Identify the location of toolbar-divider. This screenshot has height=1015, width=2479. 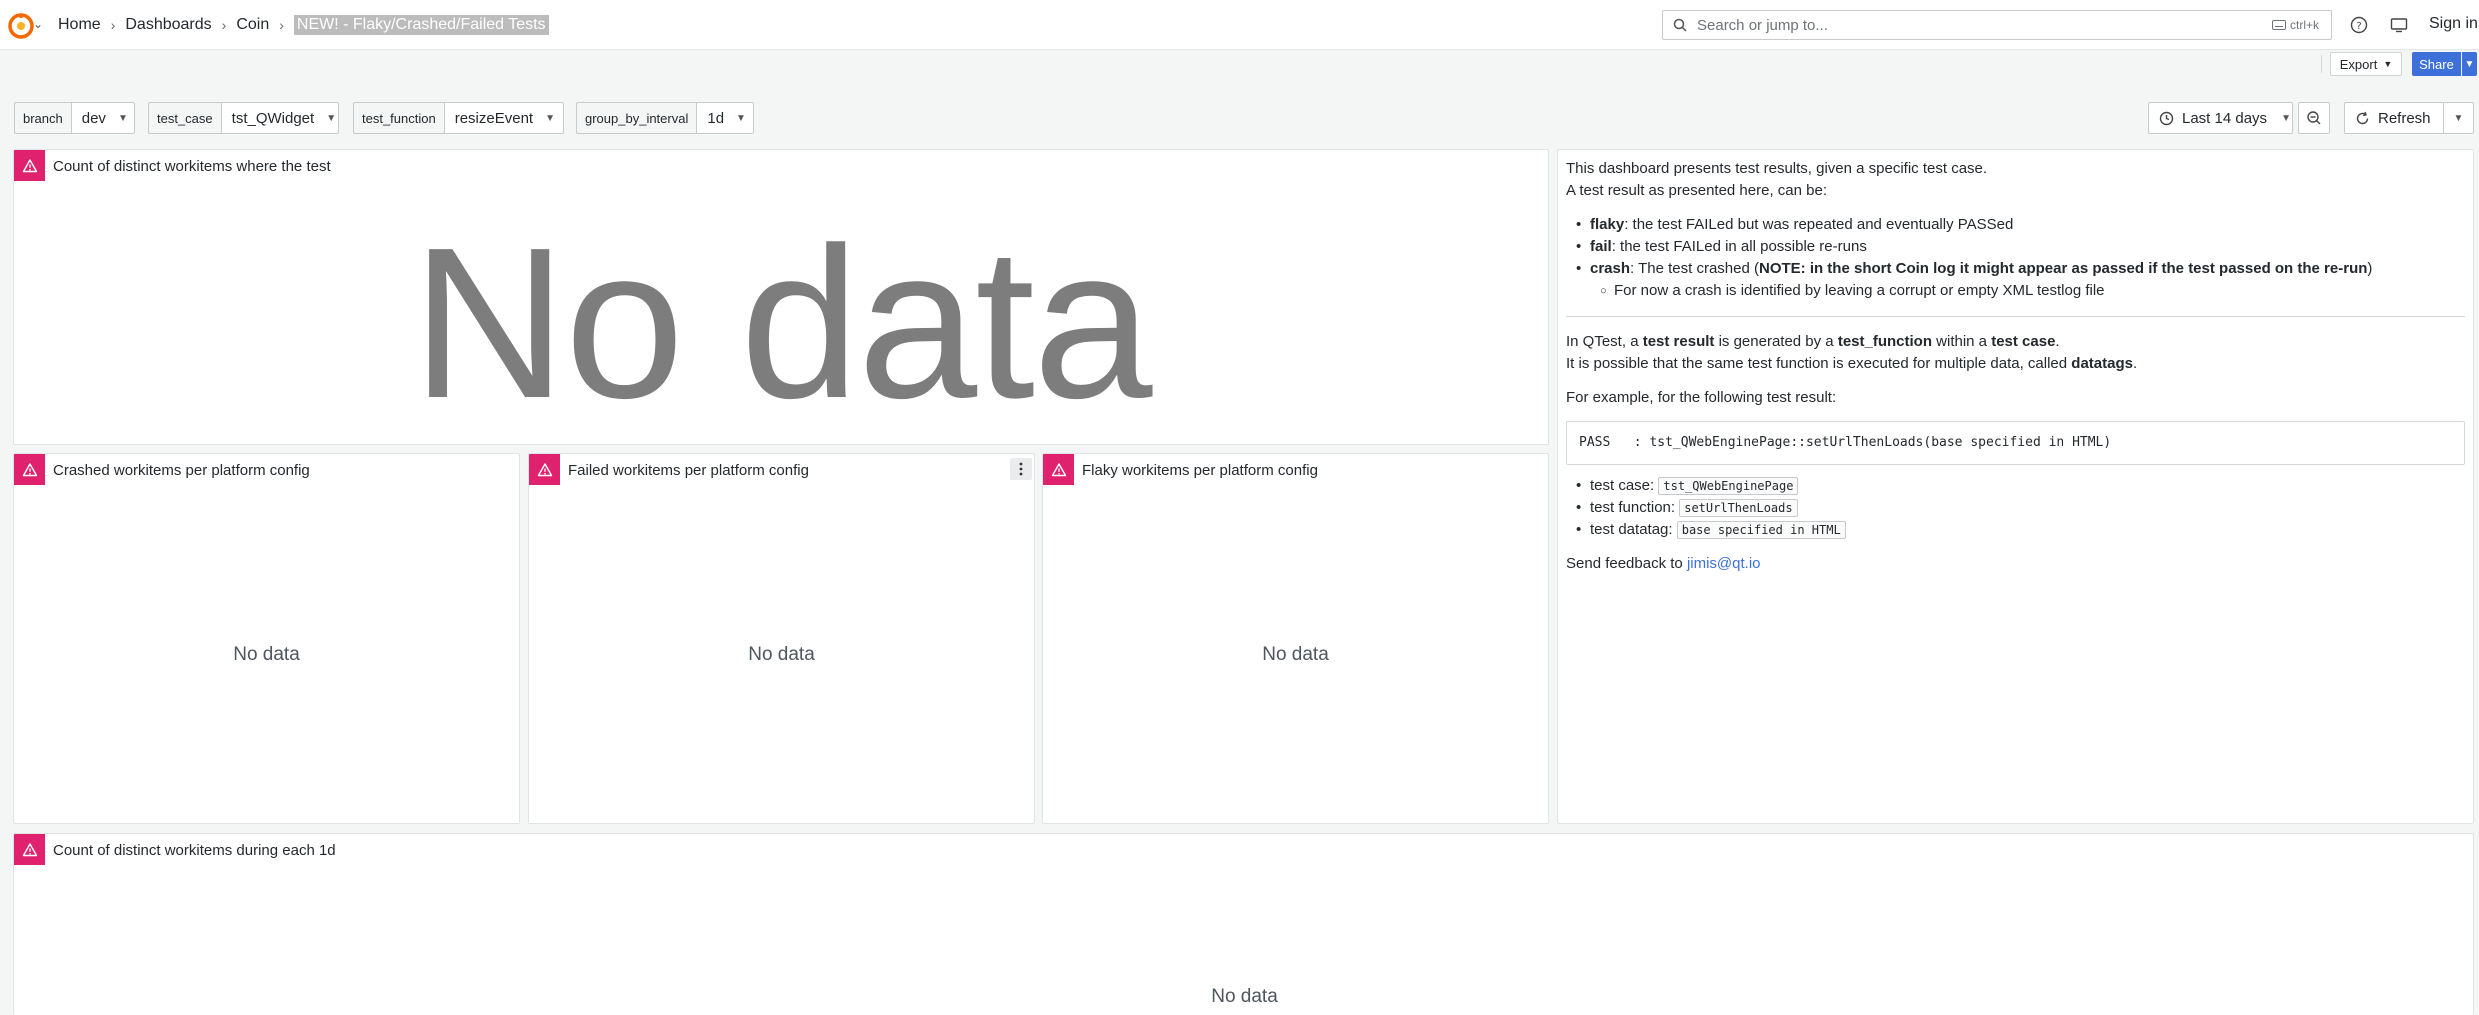
(2321, 64).